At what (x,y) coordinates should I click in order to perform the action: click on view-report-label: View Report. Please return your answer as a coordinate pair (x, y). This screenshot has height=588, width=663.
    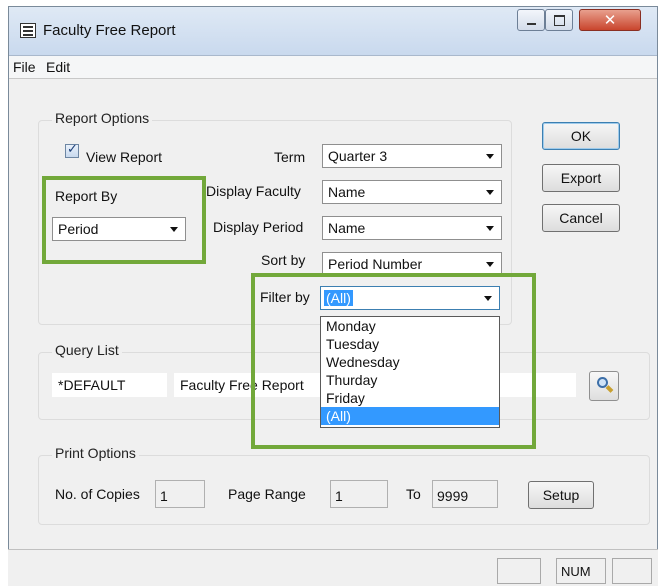
    Looking at the image, I should click on (124, 157).